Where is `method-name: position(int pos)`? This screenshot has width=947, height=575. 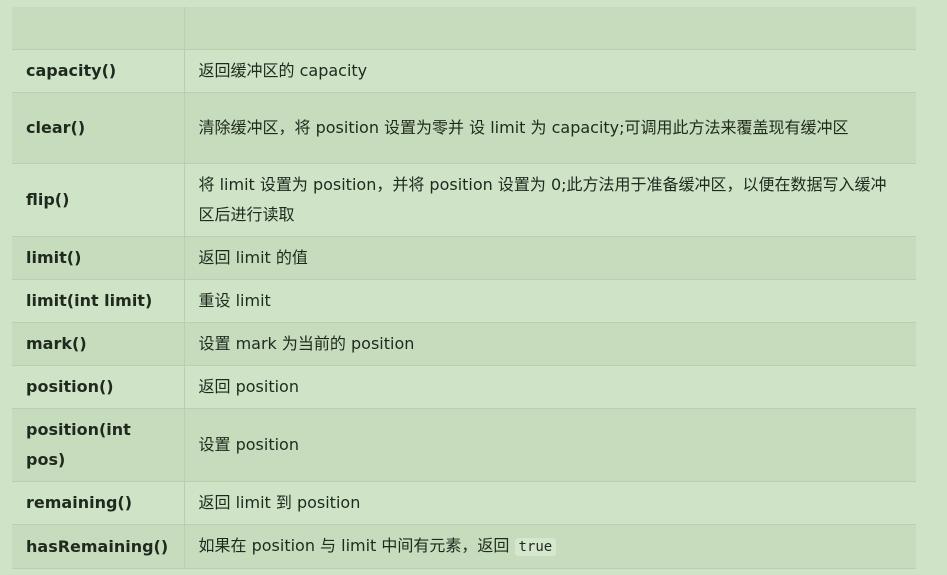
method-name: position(int pos) is located at coordinates (98, 445).